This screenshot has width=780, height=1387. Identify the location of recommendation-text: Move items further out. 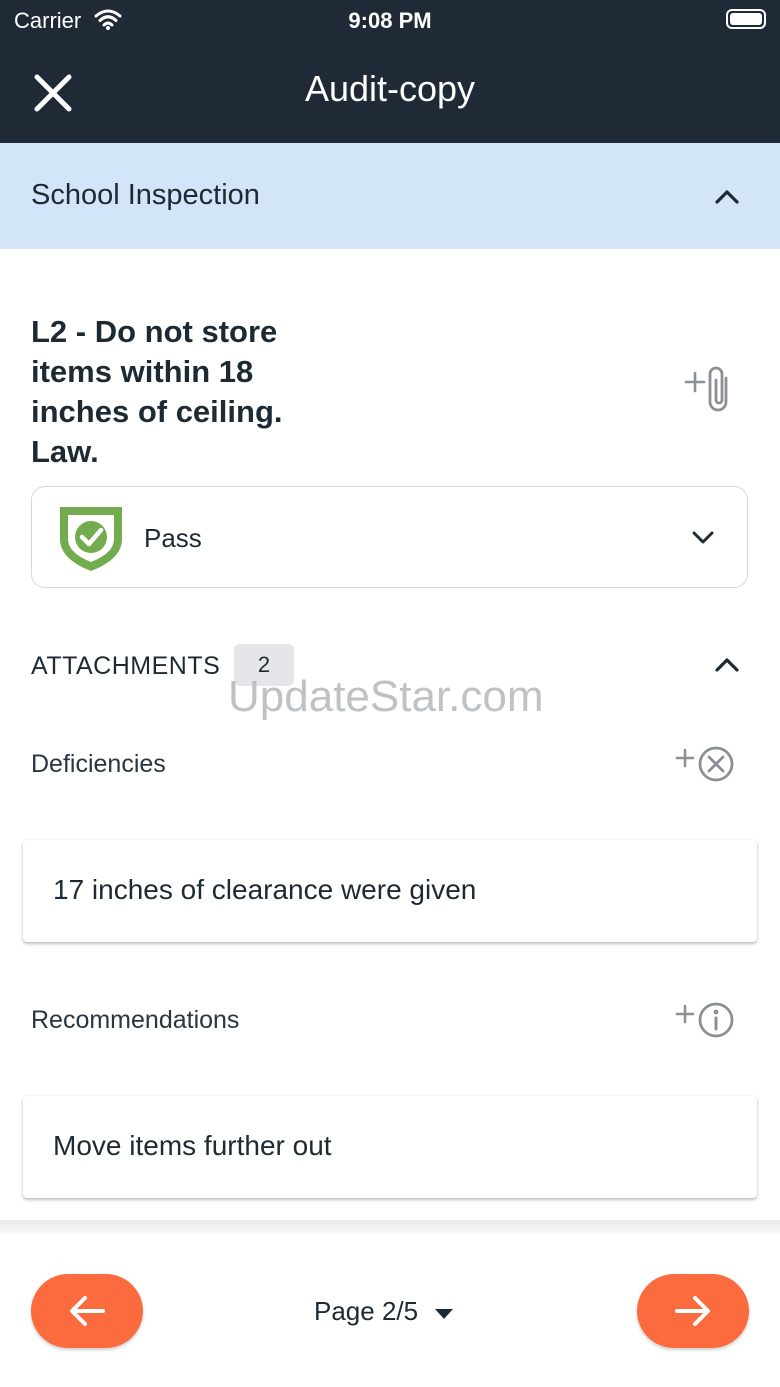
(192, 1145).